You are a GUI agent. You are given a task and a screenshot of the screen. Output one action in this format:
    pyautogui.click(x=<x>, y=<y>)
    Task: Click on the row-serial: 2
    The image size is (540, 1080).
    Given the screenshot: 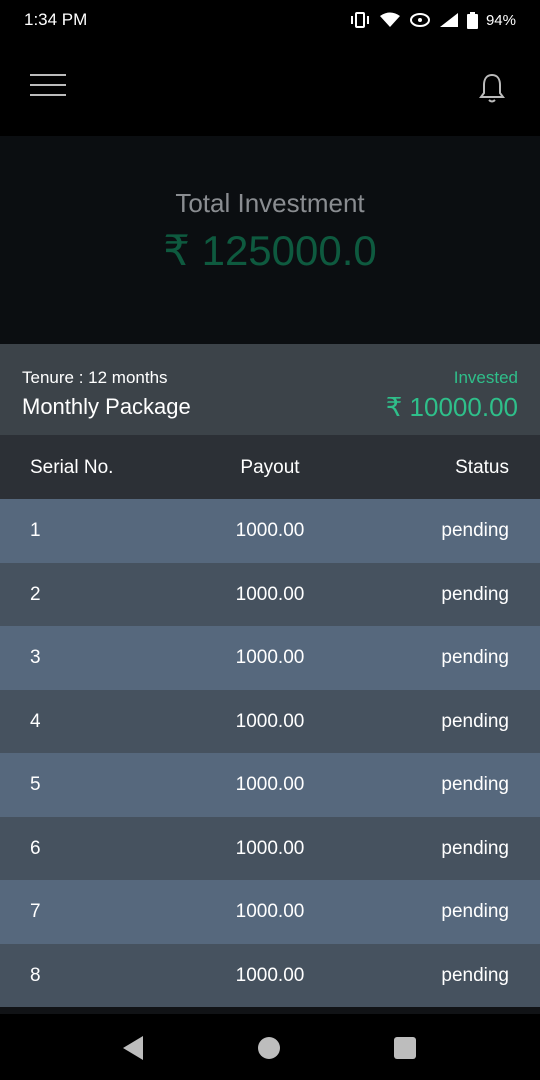 What is the action you would take?
    pyautogui.click(x=35, y=594)
    